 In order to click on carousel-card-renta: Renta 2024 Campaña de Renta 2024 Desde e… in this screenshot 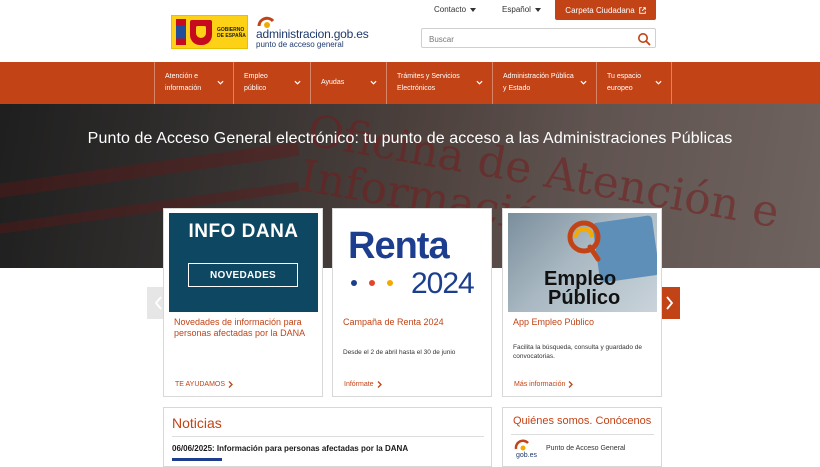, I will do `click(412, 302)`.